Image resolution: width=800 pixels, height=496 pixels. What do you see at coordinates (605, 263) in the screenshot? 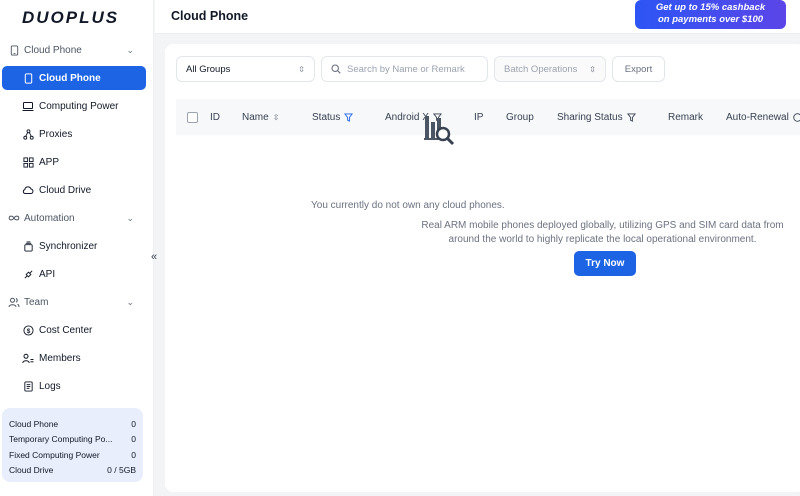
I see `try-now-button: Try Now` at bounding box center [605, 263].